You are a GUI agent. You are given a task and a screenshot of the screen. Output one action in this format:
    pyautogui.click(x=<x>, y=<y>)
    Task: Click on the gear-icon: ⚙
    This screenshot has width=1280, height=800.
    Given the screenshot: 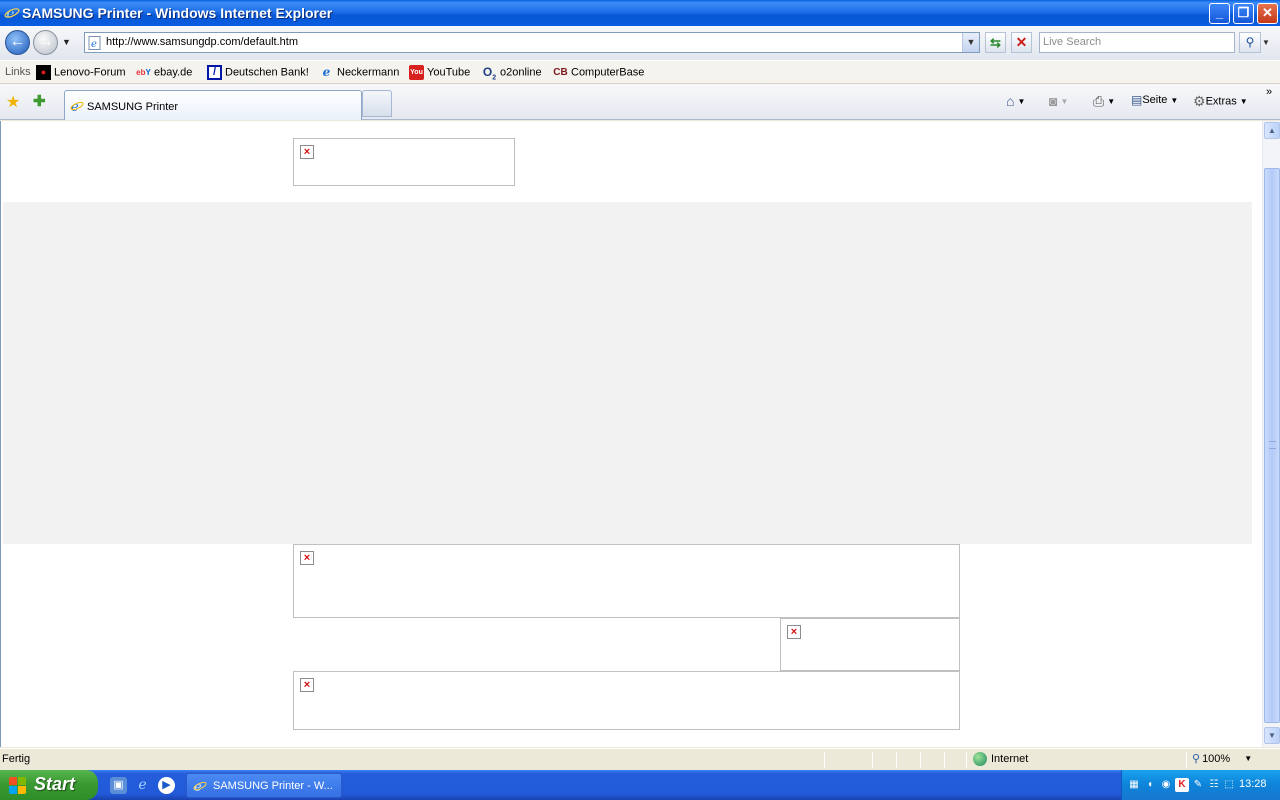 What is the action you would take?
    pyautogui.click(x=1199, y=101)
    